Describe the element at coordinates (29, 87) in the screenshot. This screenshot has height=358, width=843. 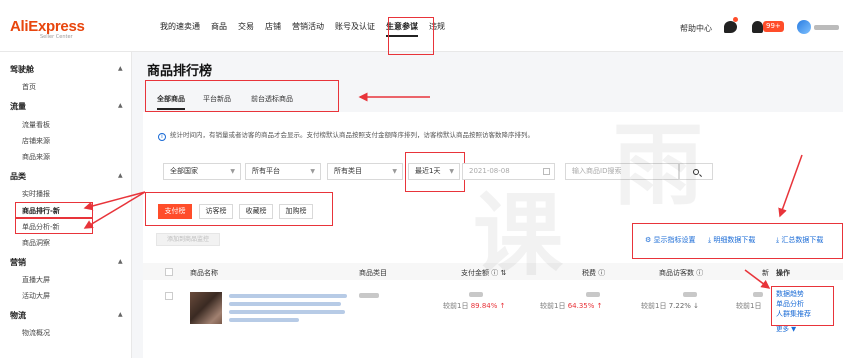
I see `sidebar-item-home: 首页` at that location.